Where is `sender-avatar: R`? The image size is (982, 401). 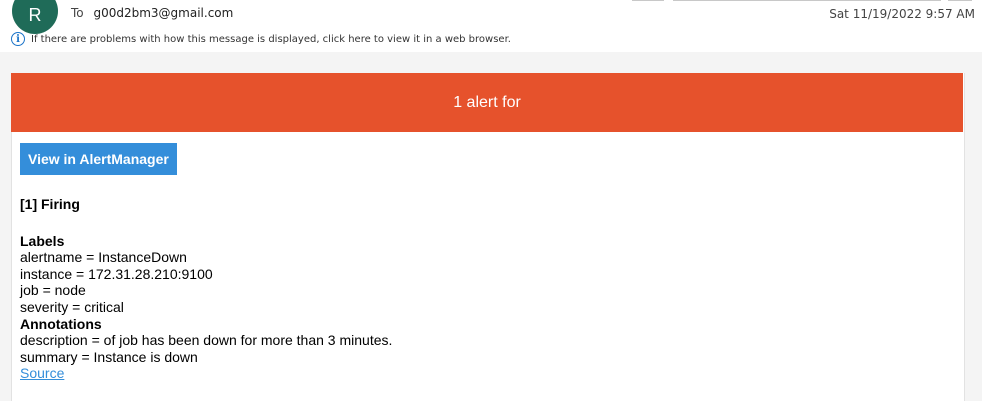 sender-avatar: R is located at coordinates (35, 17).